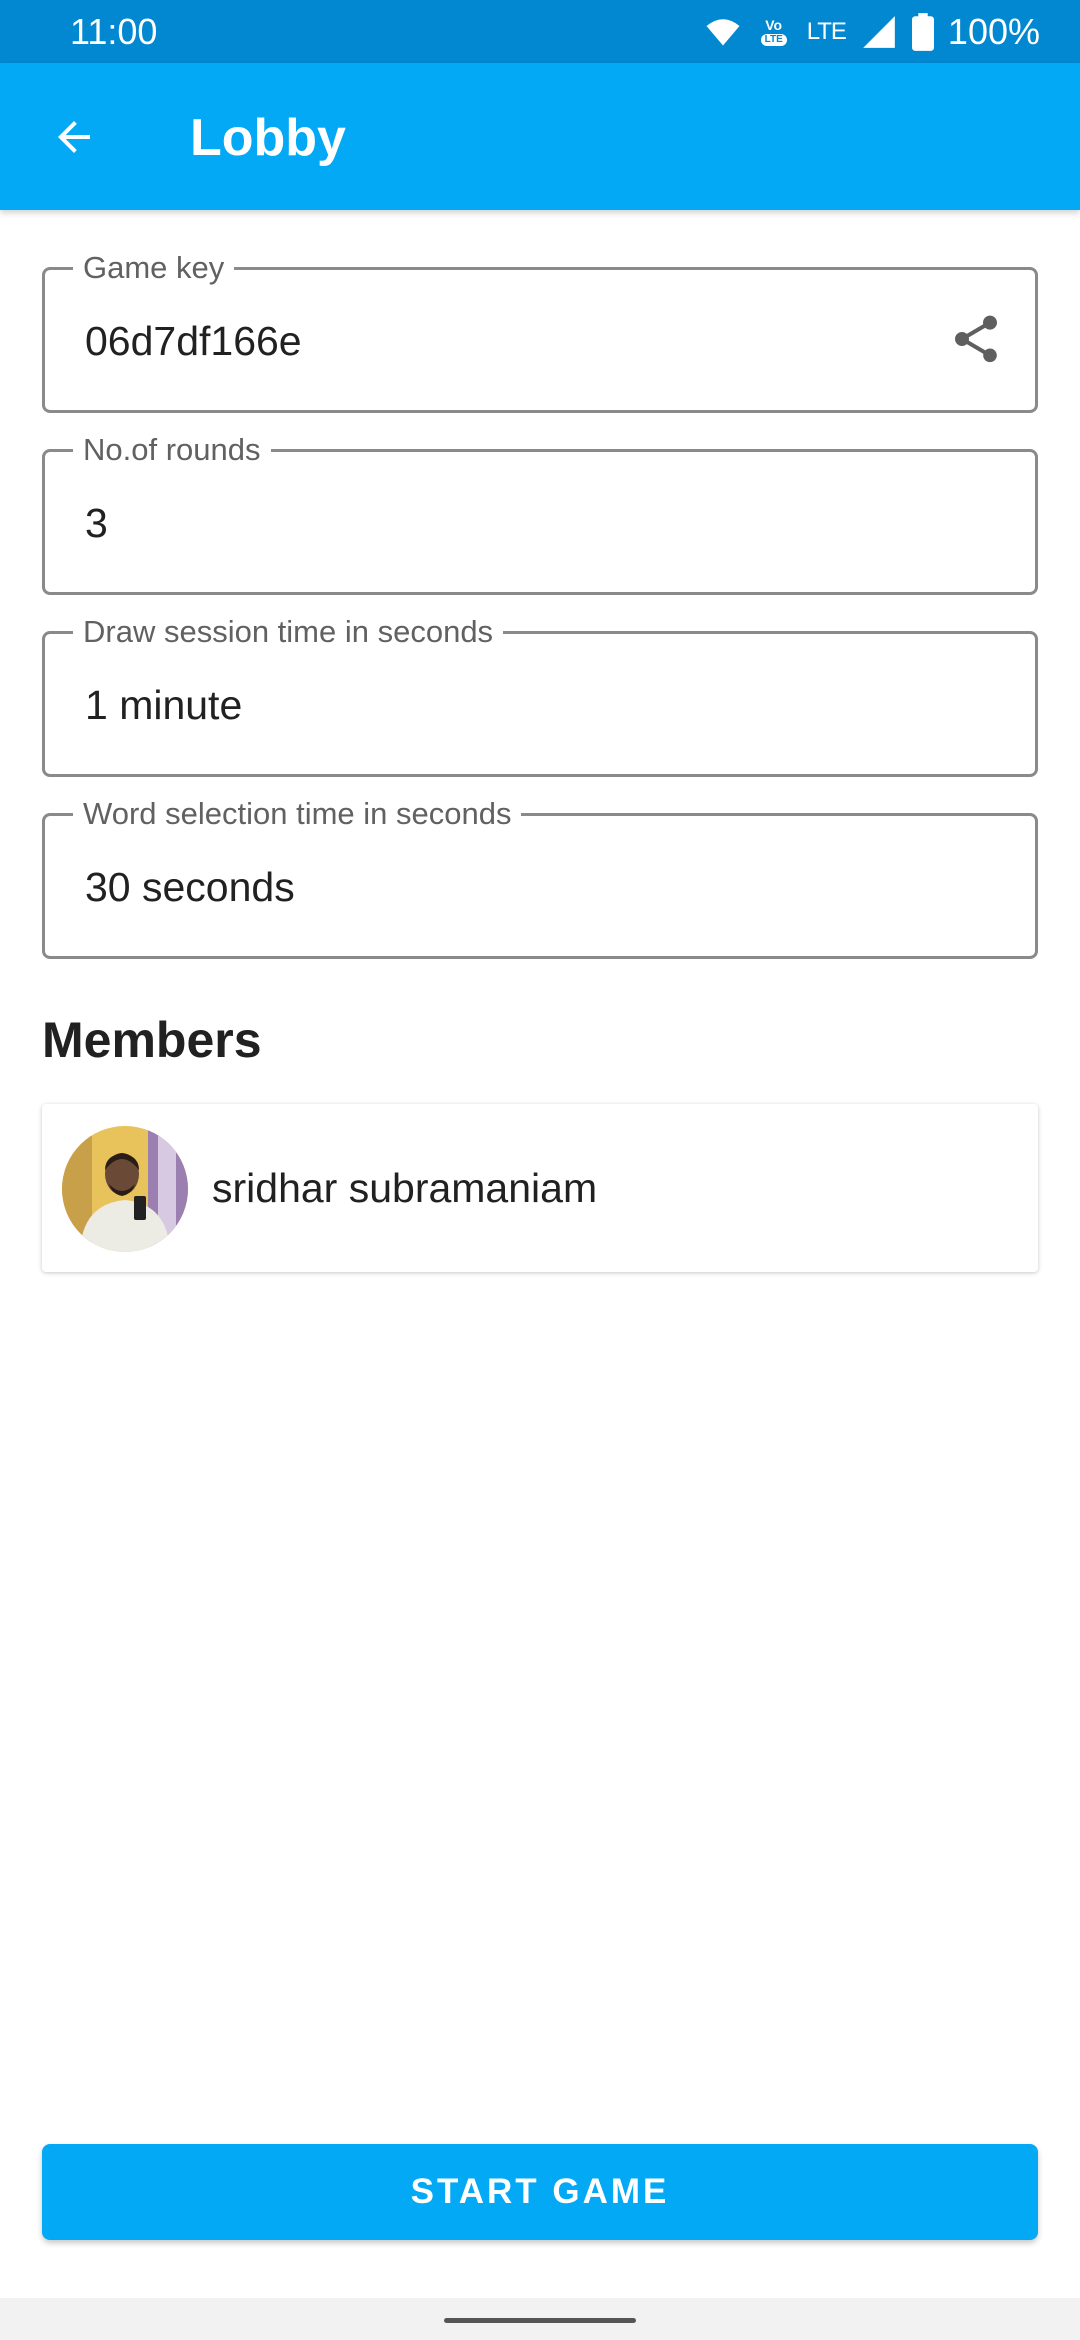  I want to click on member-list-item: sridhar subramaniam, so click(540, 1188).